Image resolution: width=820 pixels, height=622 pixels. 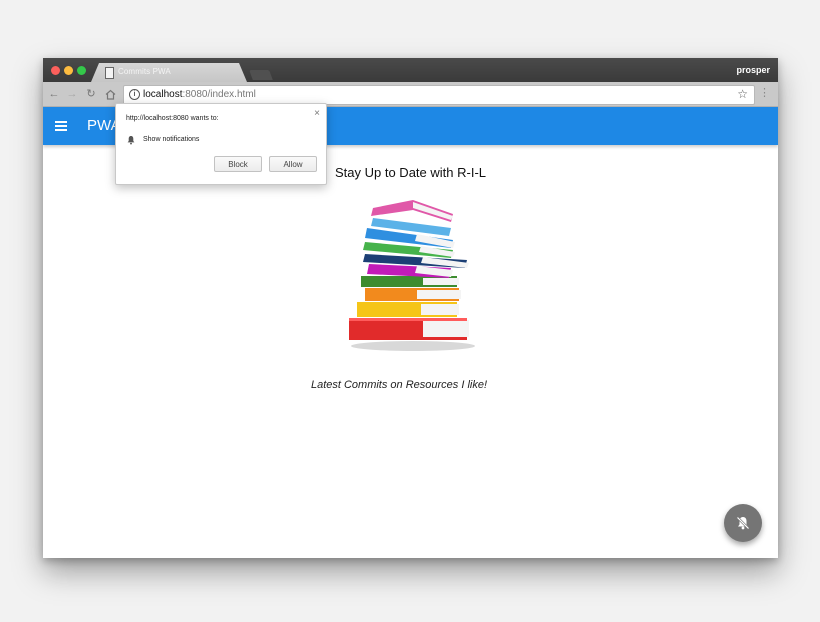 I want to click on home-button, so click(x=110, y=95).